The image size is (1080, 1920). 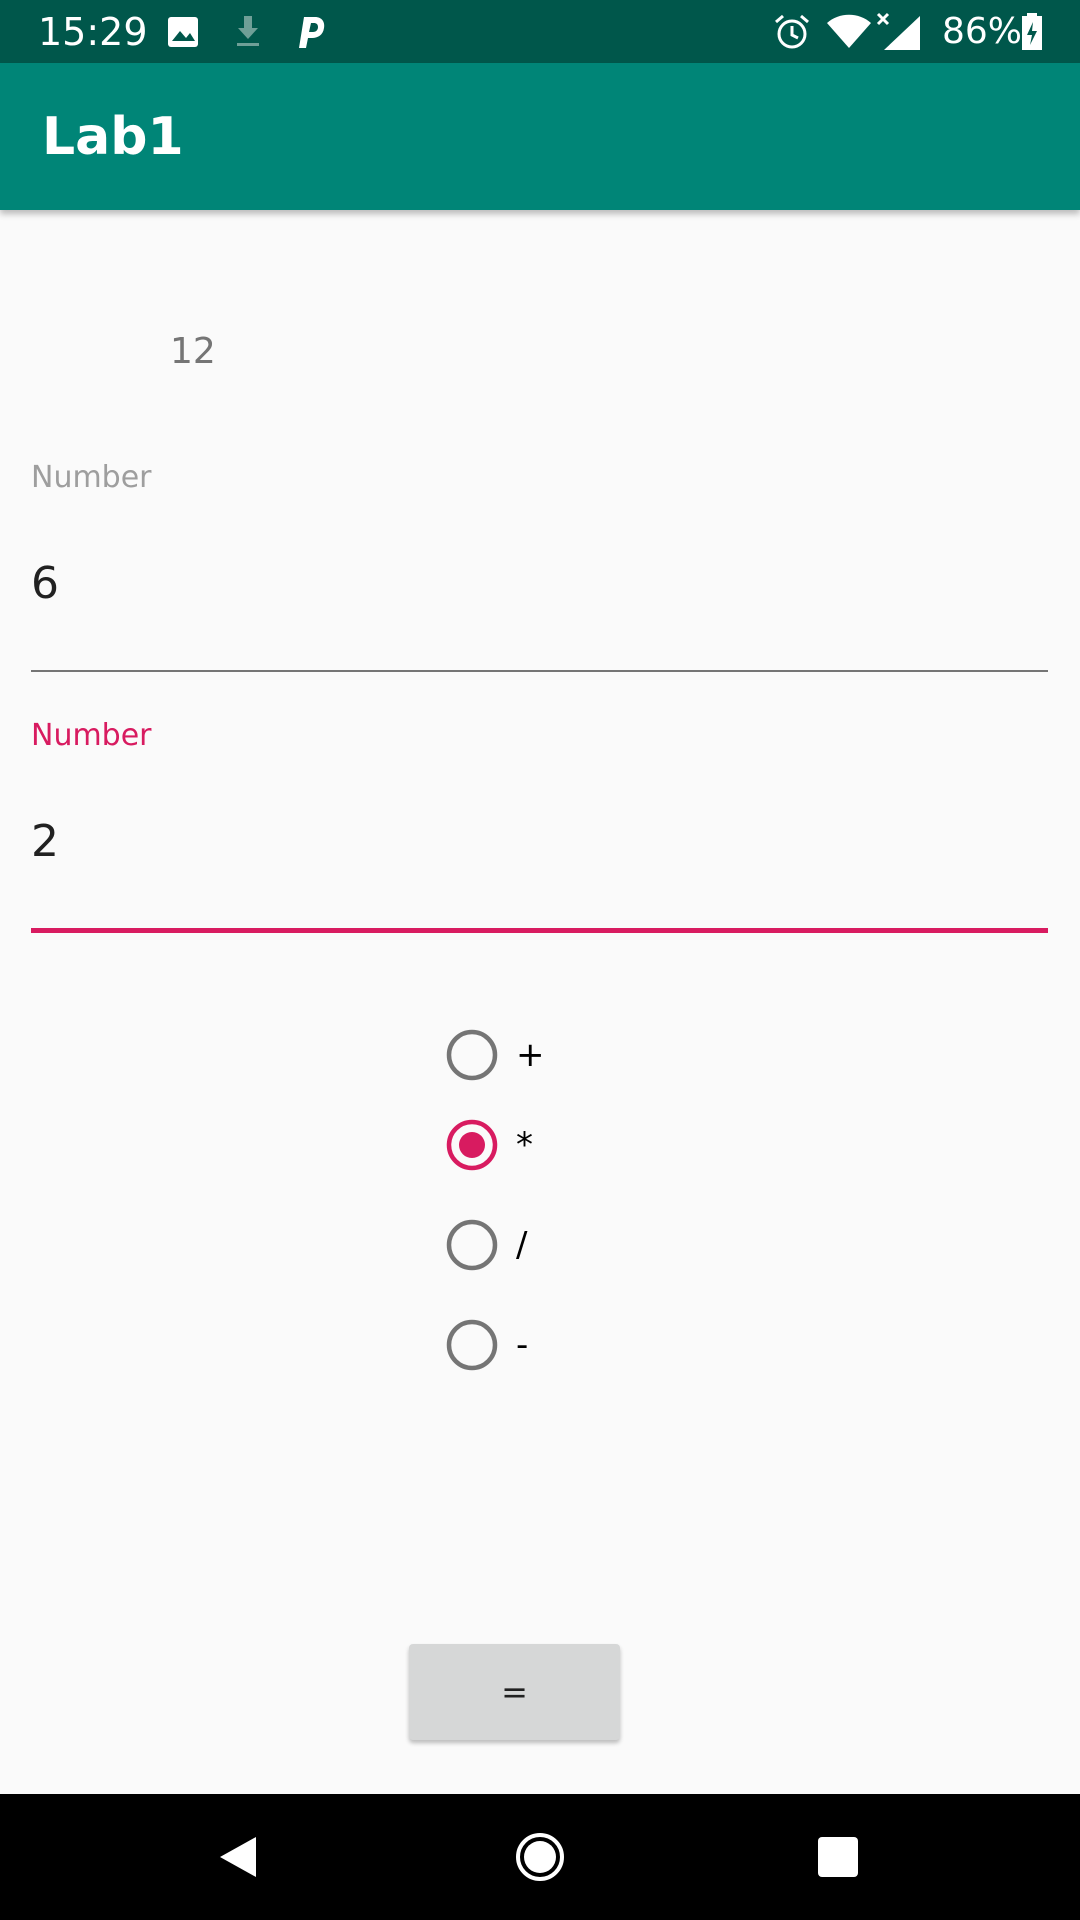 What do you see at coordinates (1032, 31) in the screenshot?
I see `battery-charging-icon` at bounding box center [1032, 31].